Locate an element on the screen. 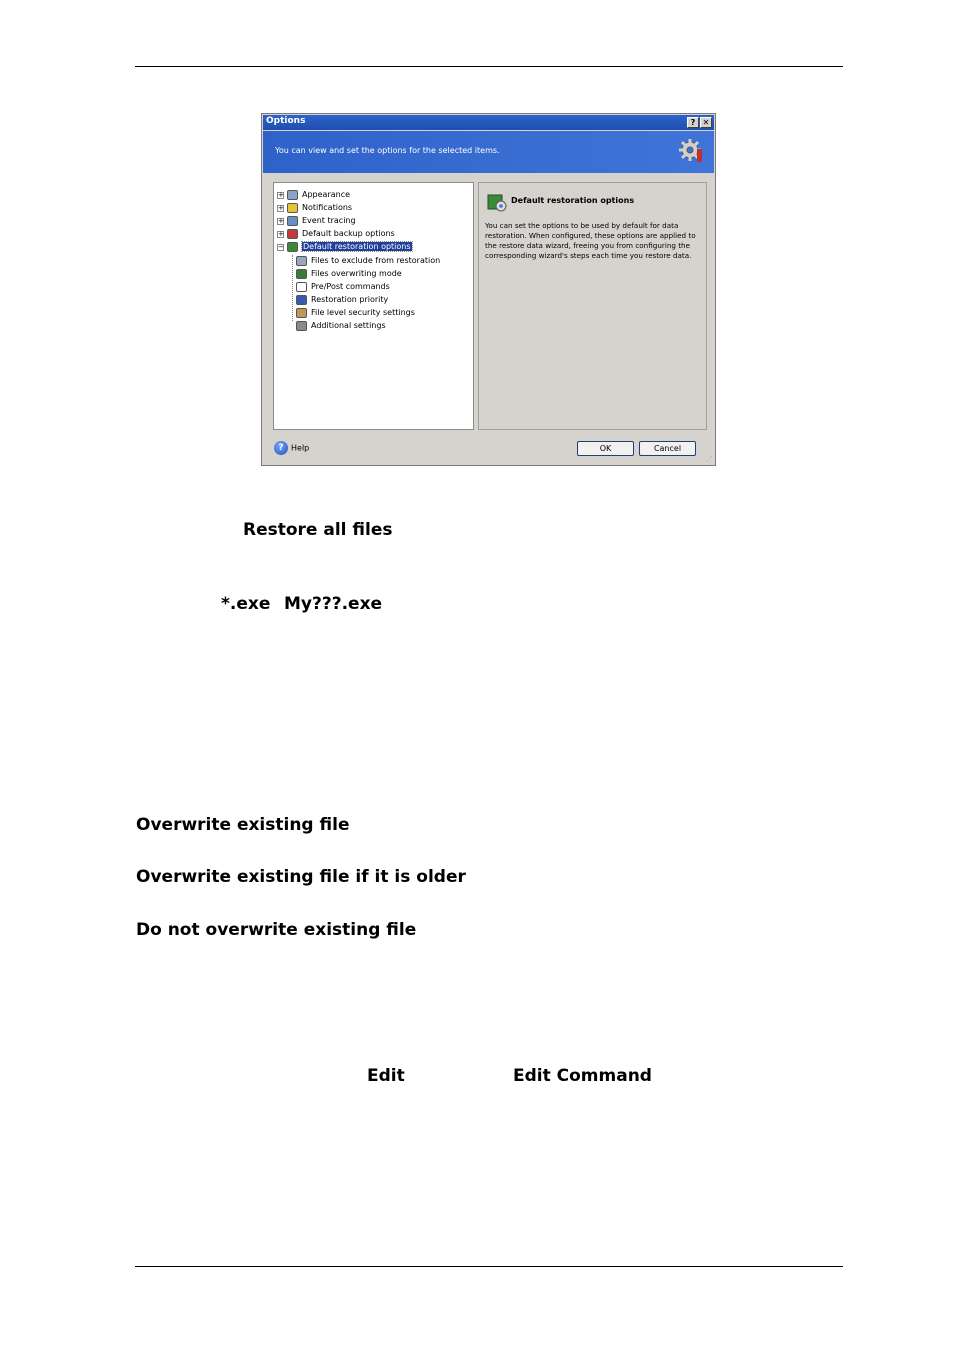 This screenshot has height=1350, width=954. dialog-title: Options is located at coordinates (286, 121).